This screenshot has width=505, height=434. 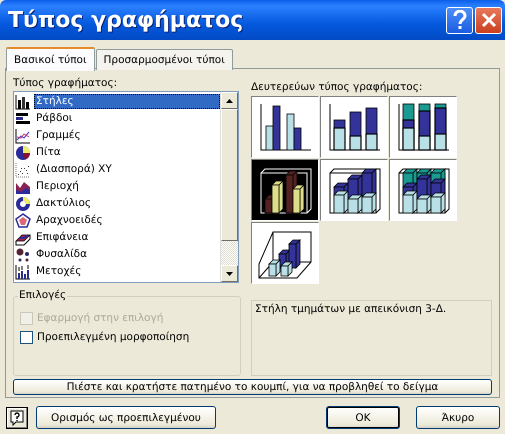 What do you see at coordinates (23, 220) in the screenshot?
I see `radar-chart-icon` at bounding box center [23, 220].